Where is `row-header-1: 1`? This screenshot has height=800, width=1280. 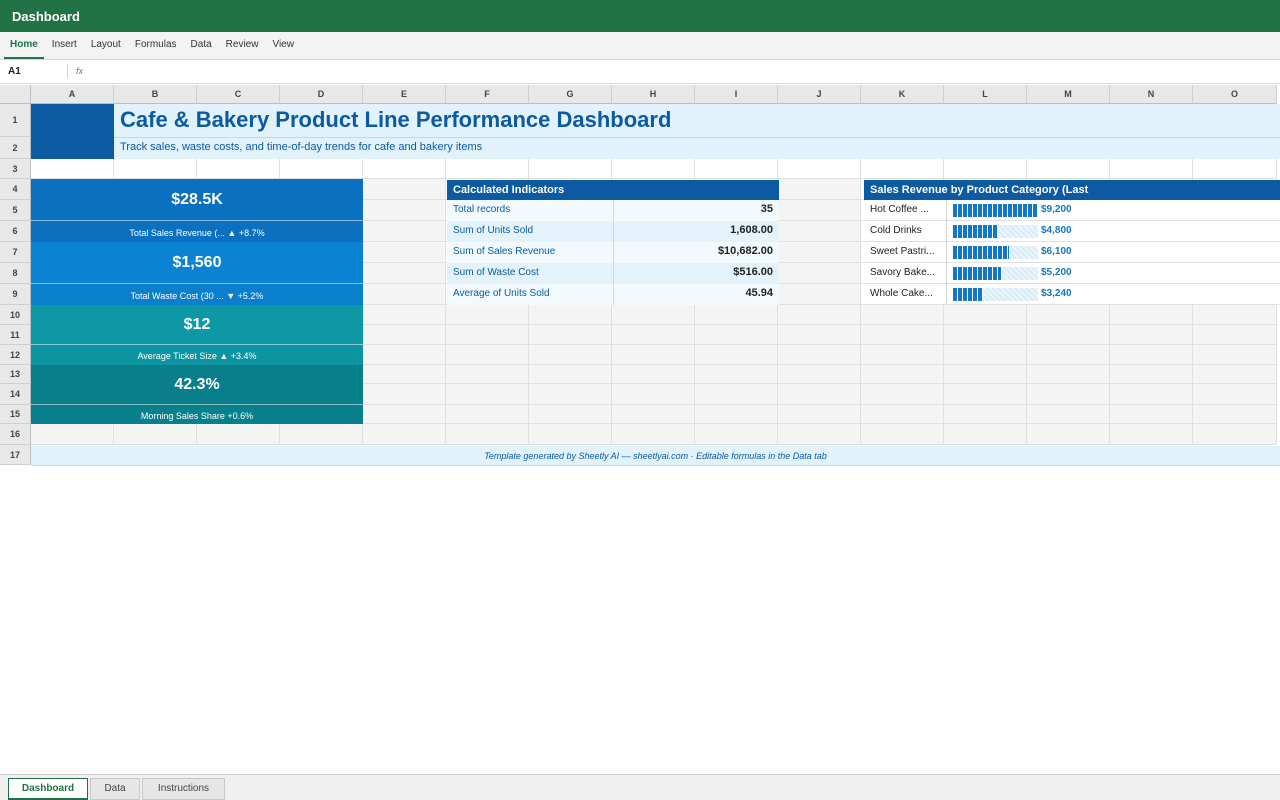 row-header-1: 1 is located at coordinates (15, 120).